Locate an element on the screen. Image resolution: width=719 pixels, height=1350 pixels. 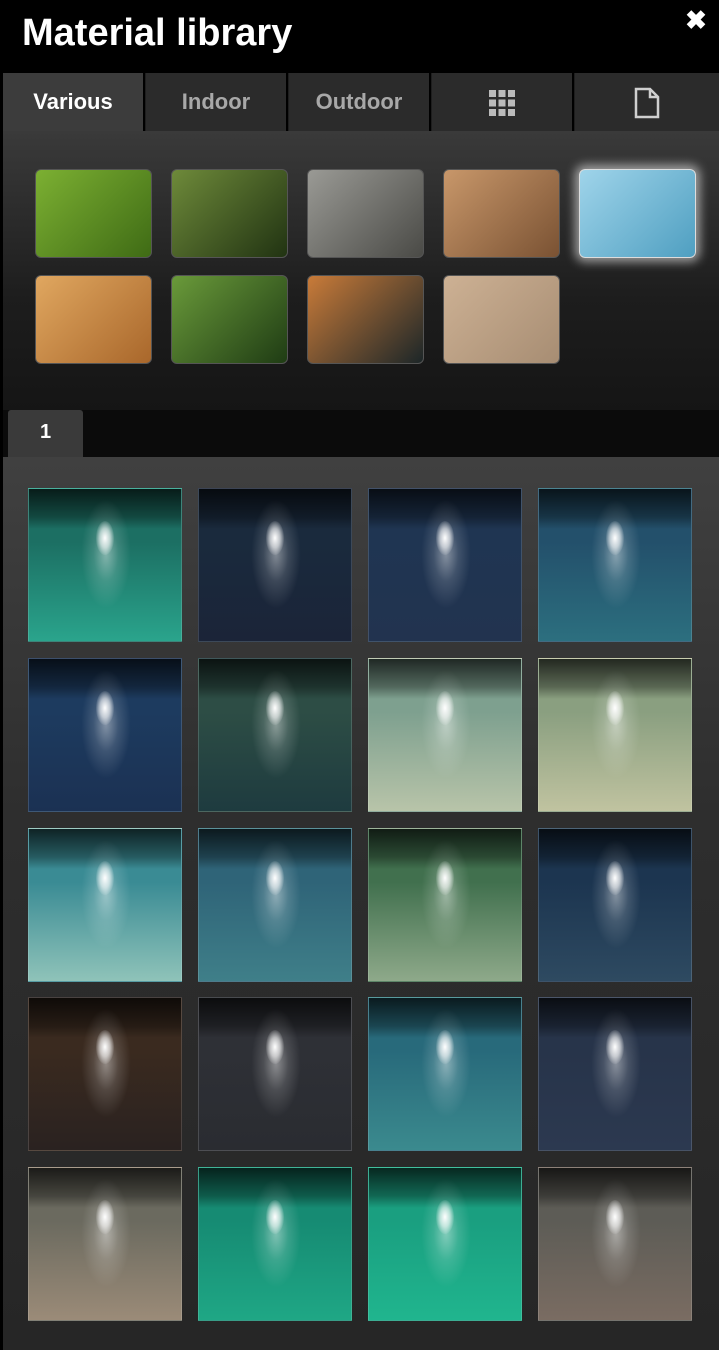
close-icon: ✖ is located at coordinates (696, 20).